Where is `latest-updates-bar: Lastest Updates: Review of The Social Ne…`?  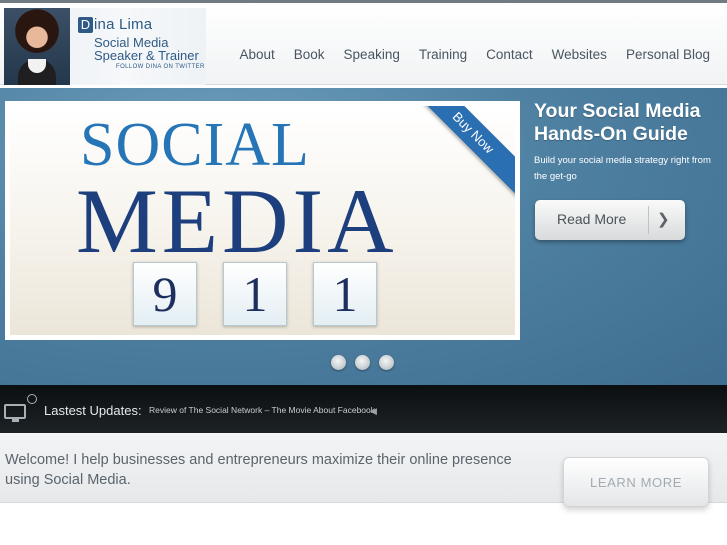 latest-updates-bar: Lastest Updates: Review of The Social Ne… is located at coordinates (363, 409).